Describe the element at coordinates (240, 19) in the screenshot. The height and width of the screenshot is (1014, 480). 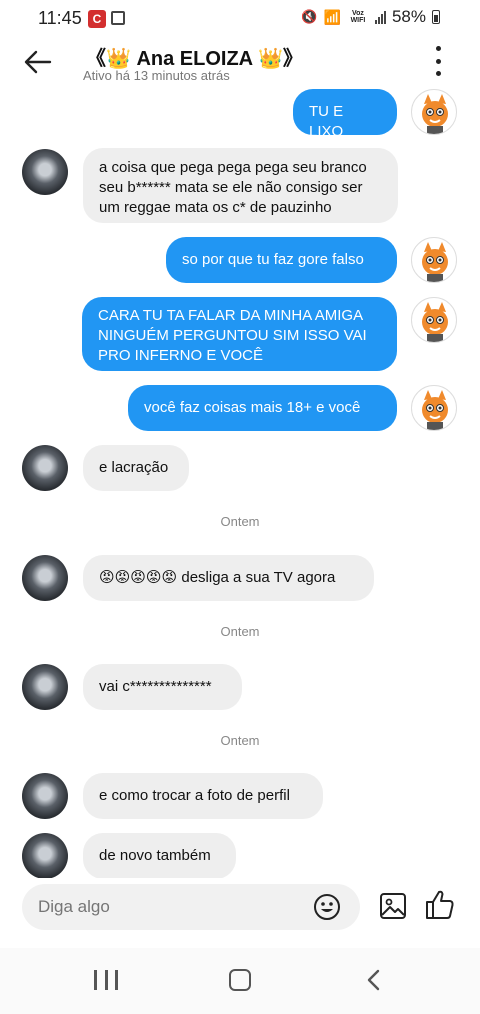
I see `status-bar: 11:45 C 🔇 📶 Voz WIFI 58%` at that location.